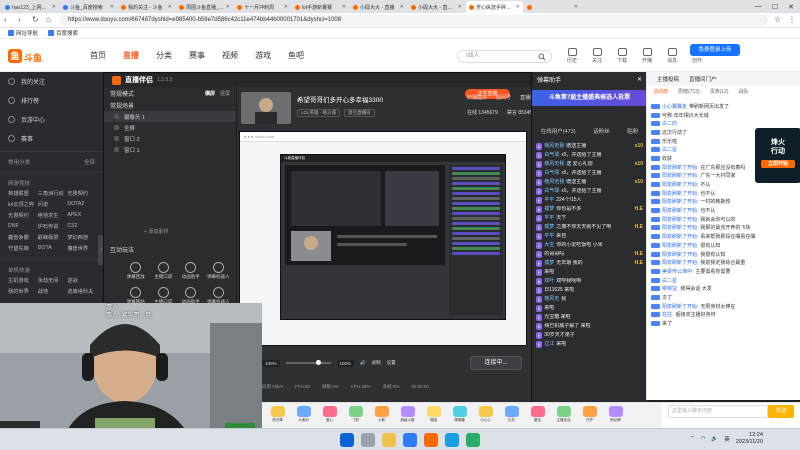 Image resolution: width=800 pixels, height=450 pixels. What do you see at coordinates (601, 131) in the screenshot?
I see `danmu-tab: 话粉丝` at bounding box center [601, 131].